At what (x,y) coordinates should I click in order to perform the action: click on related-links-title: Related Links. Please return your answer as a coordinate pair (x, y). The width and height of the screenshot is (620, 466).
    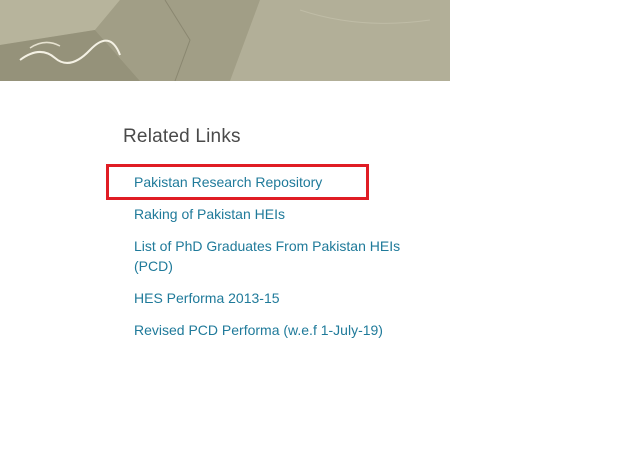
    Looking at the image, I should click on (182, 136).